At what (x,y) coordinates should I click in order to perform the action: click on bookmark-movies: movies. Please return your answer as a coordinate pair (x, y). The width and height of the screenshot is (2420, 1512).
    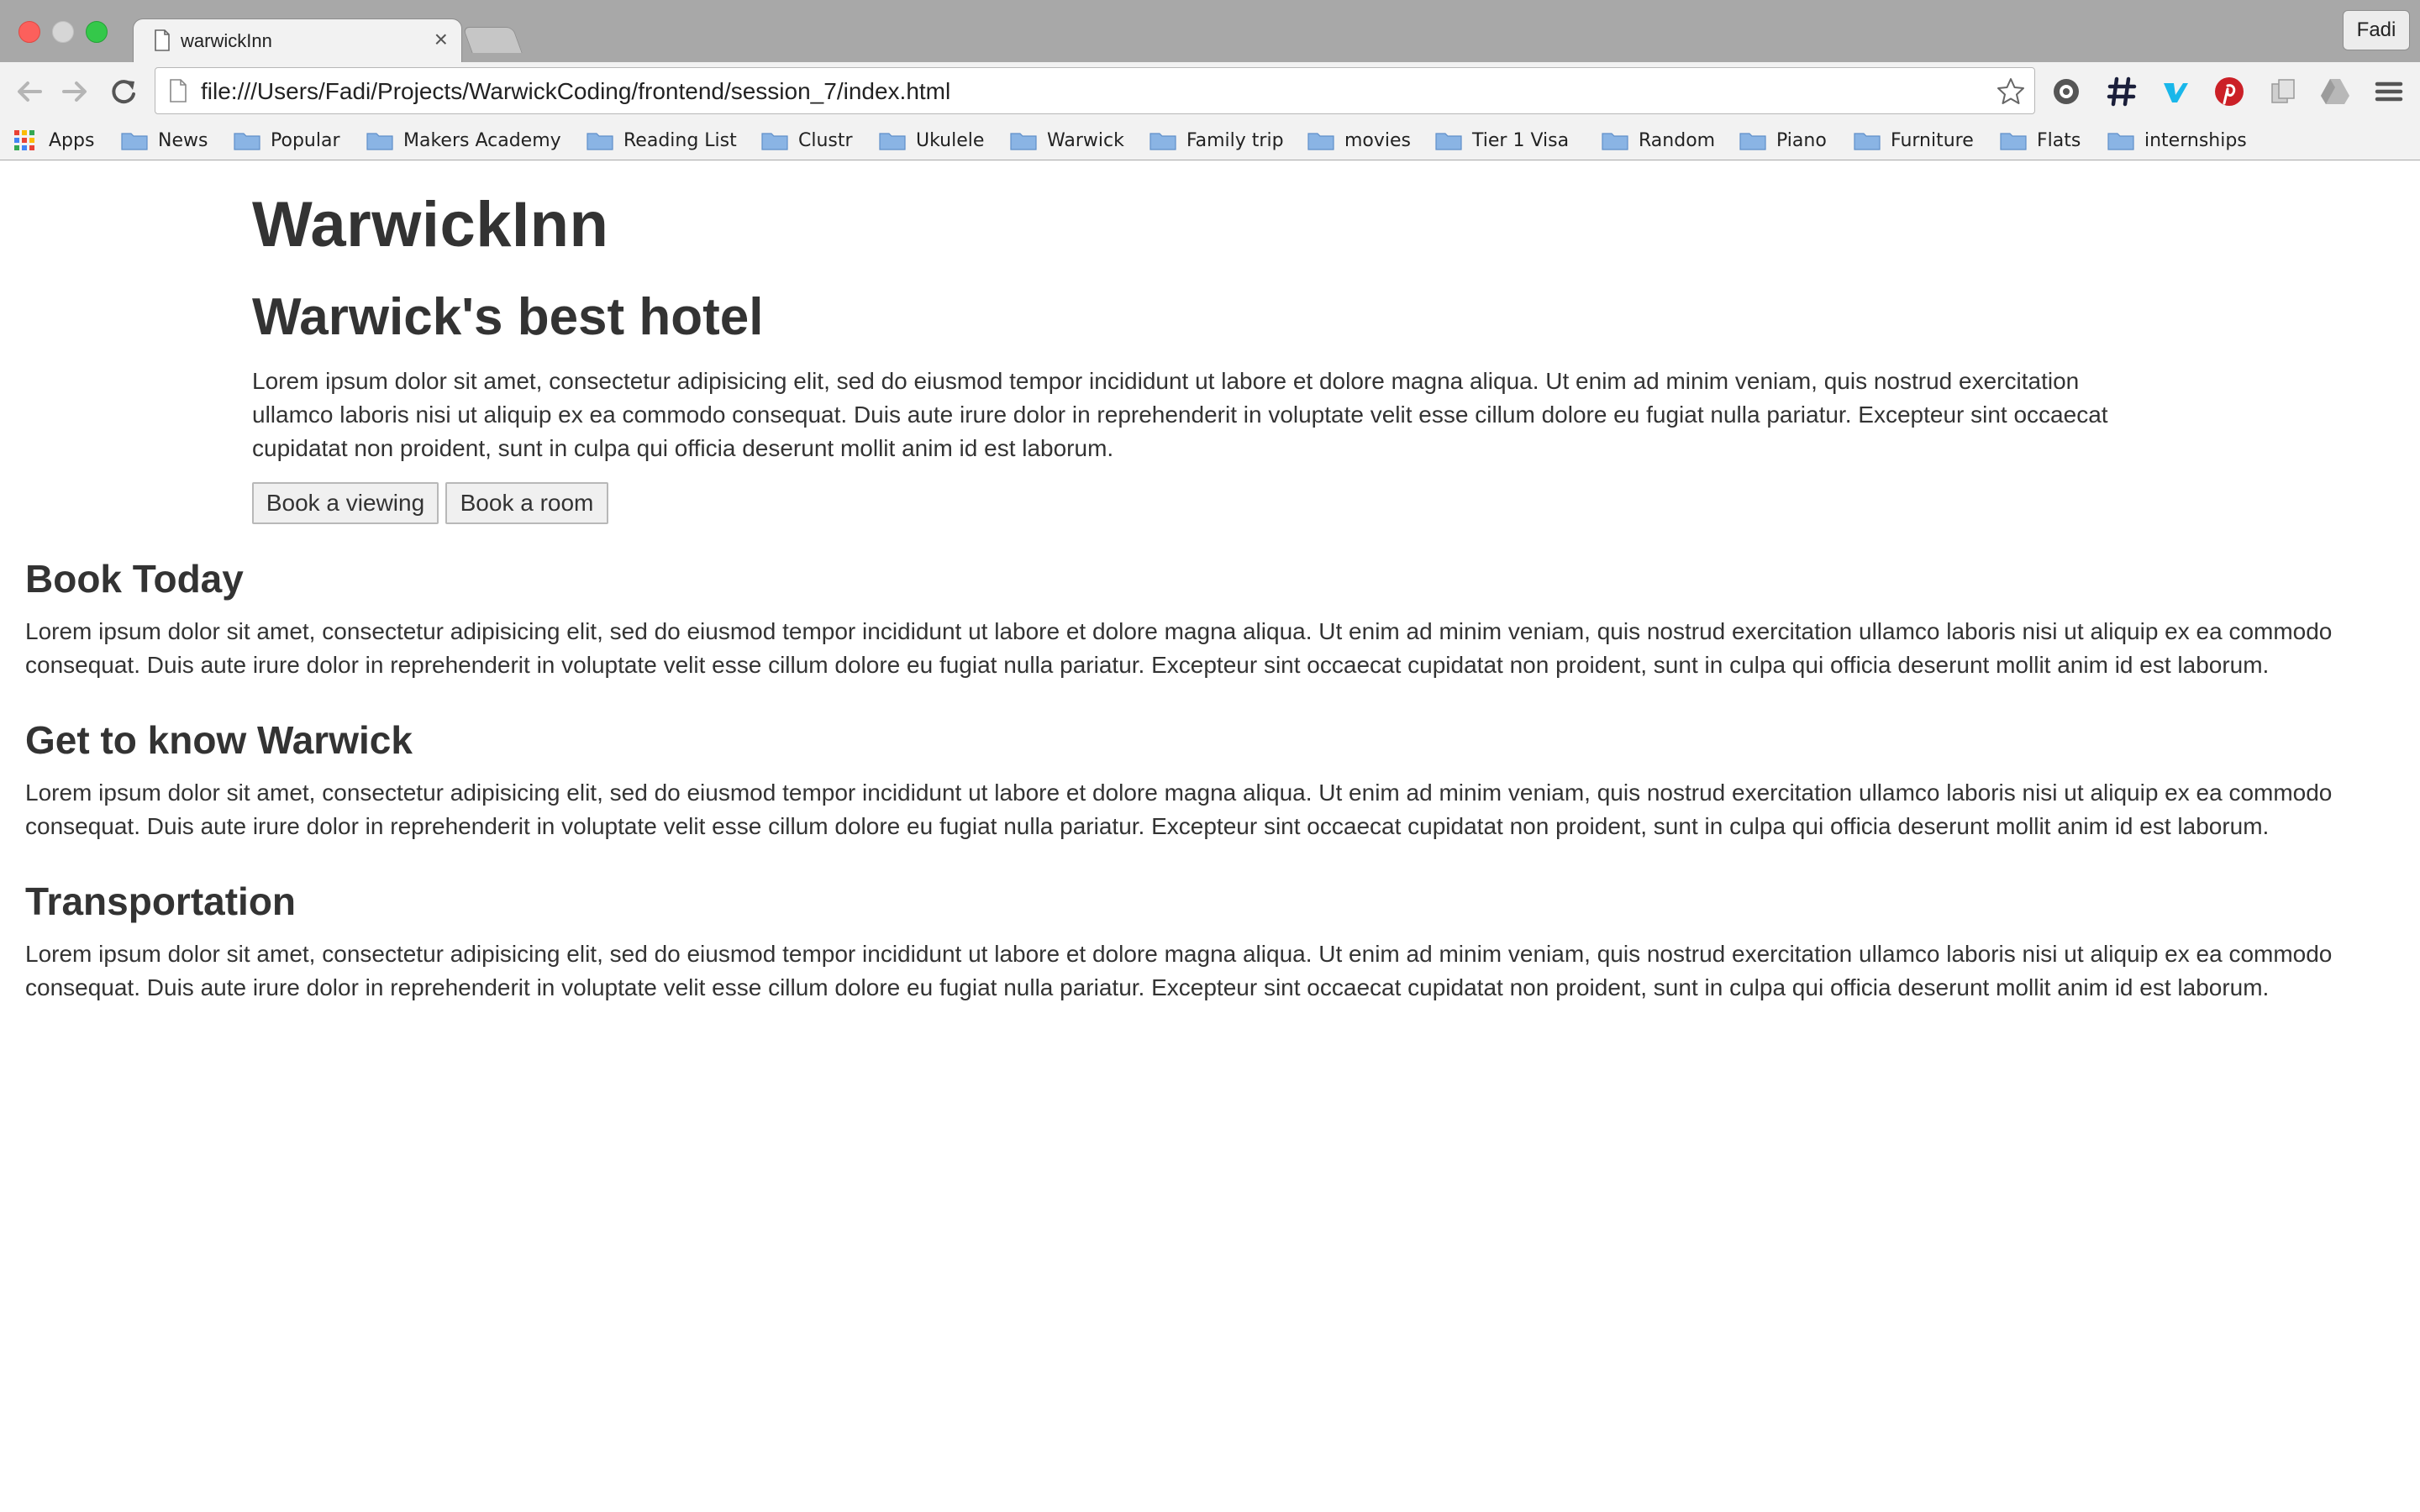
    Looking at the image, I should click on (1359, 140).